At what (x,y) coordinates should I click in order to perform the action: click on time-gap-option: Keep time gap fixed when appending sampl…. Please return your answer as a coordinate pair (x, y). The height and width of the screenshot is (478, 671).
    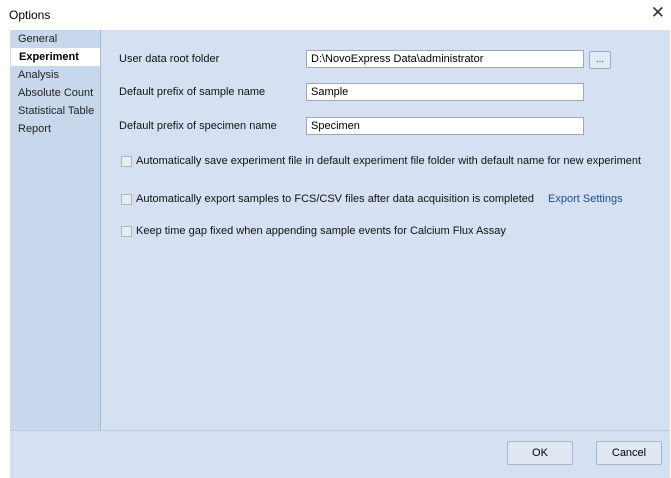
    Looking at the image, I should click on (313, 231).